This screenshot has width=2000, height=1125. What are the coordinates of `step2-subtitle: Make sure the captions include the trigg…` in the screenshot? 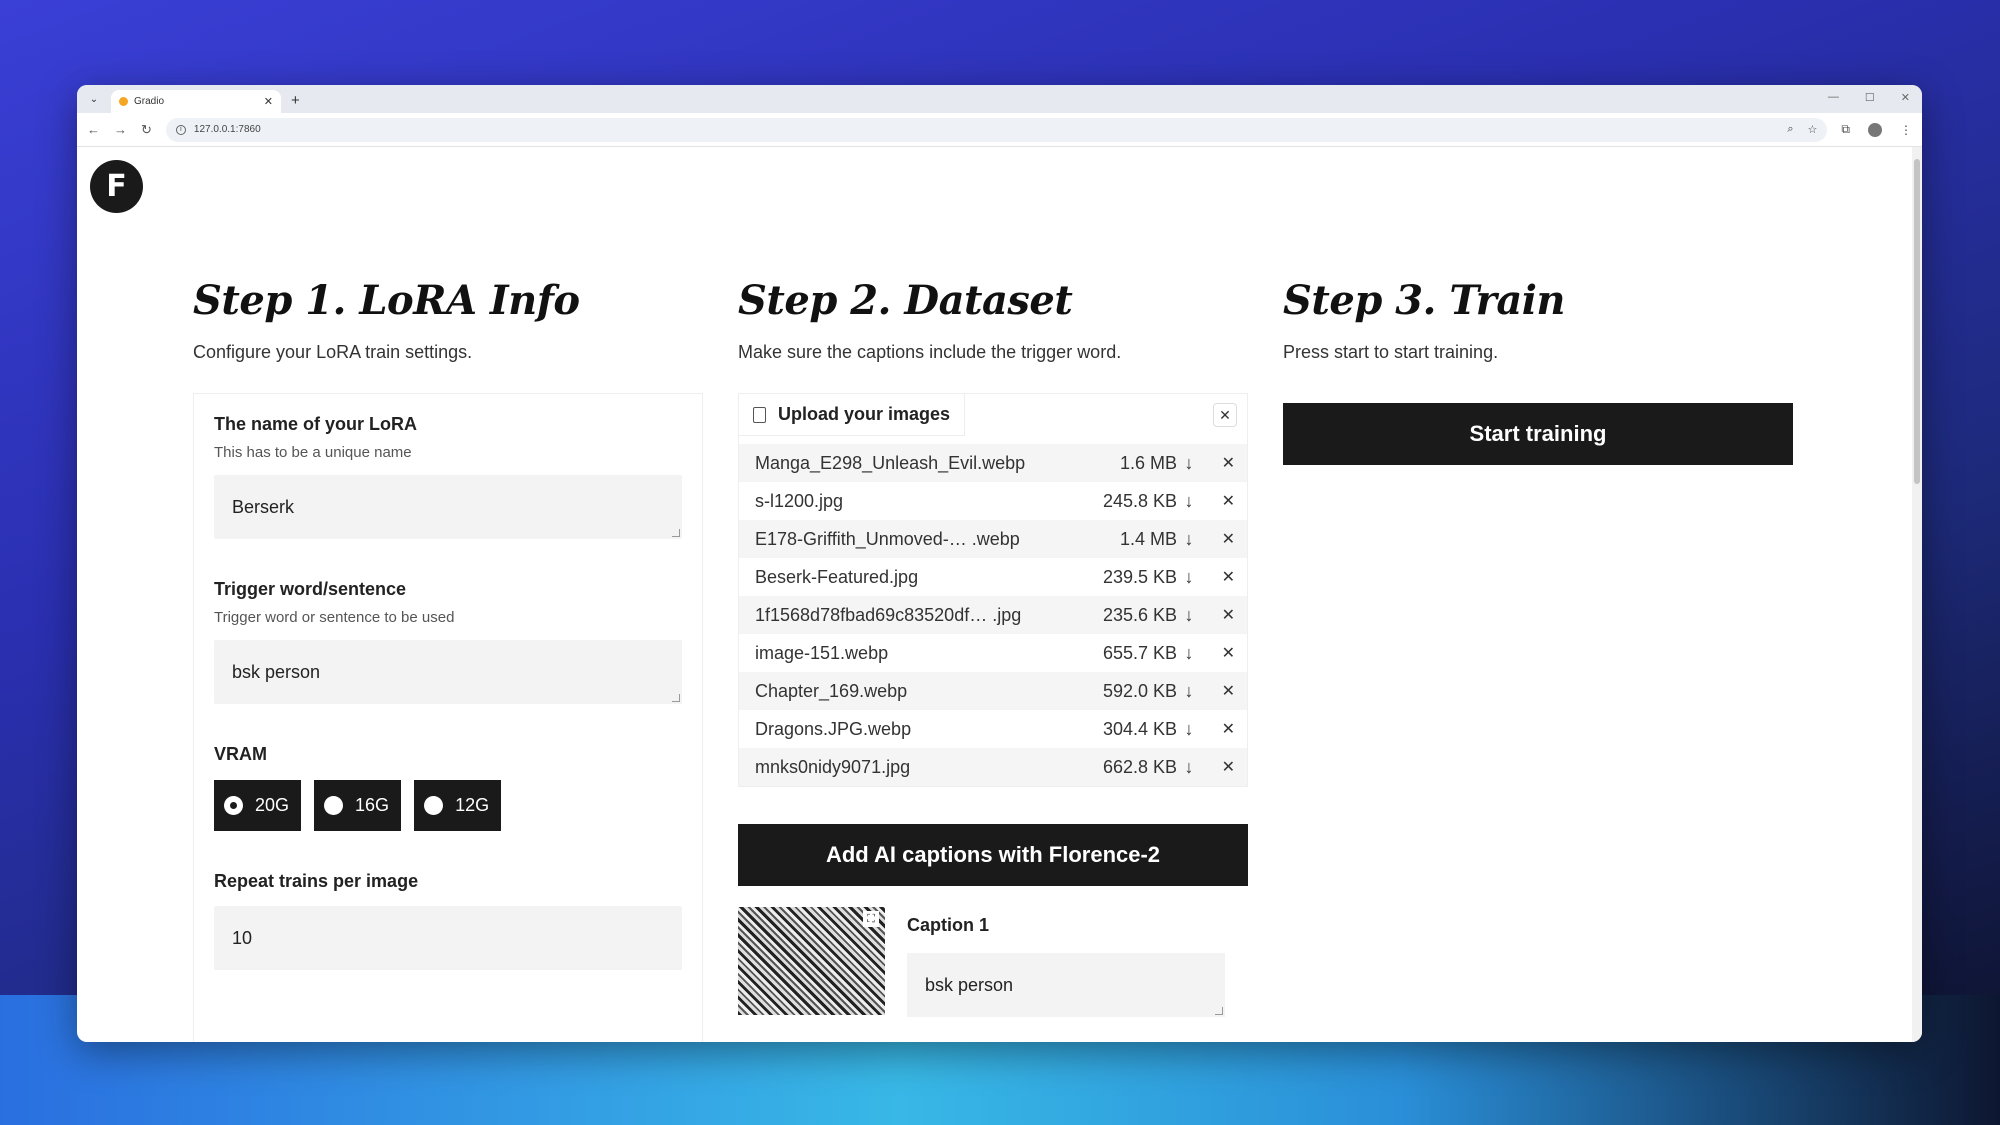 It's located at (930, 352).